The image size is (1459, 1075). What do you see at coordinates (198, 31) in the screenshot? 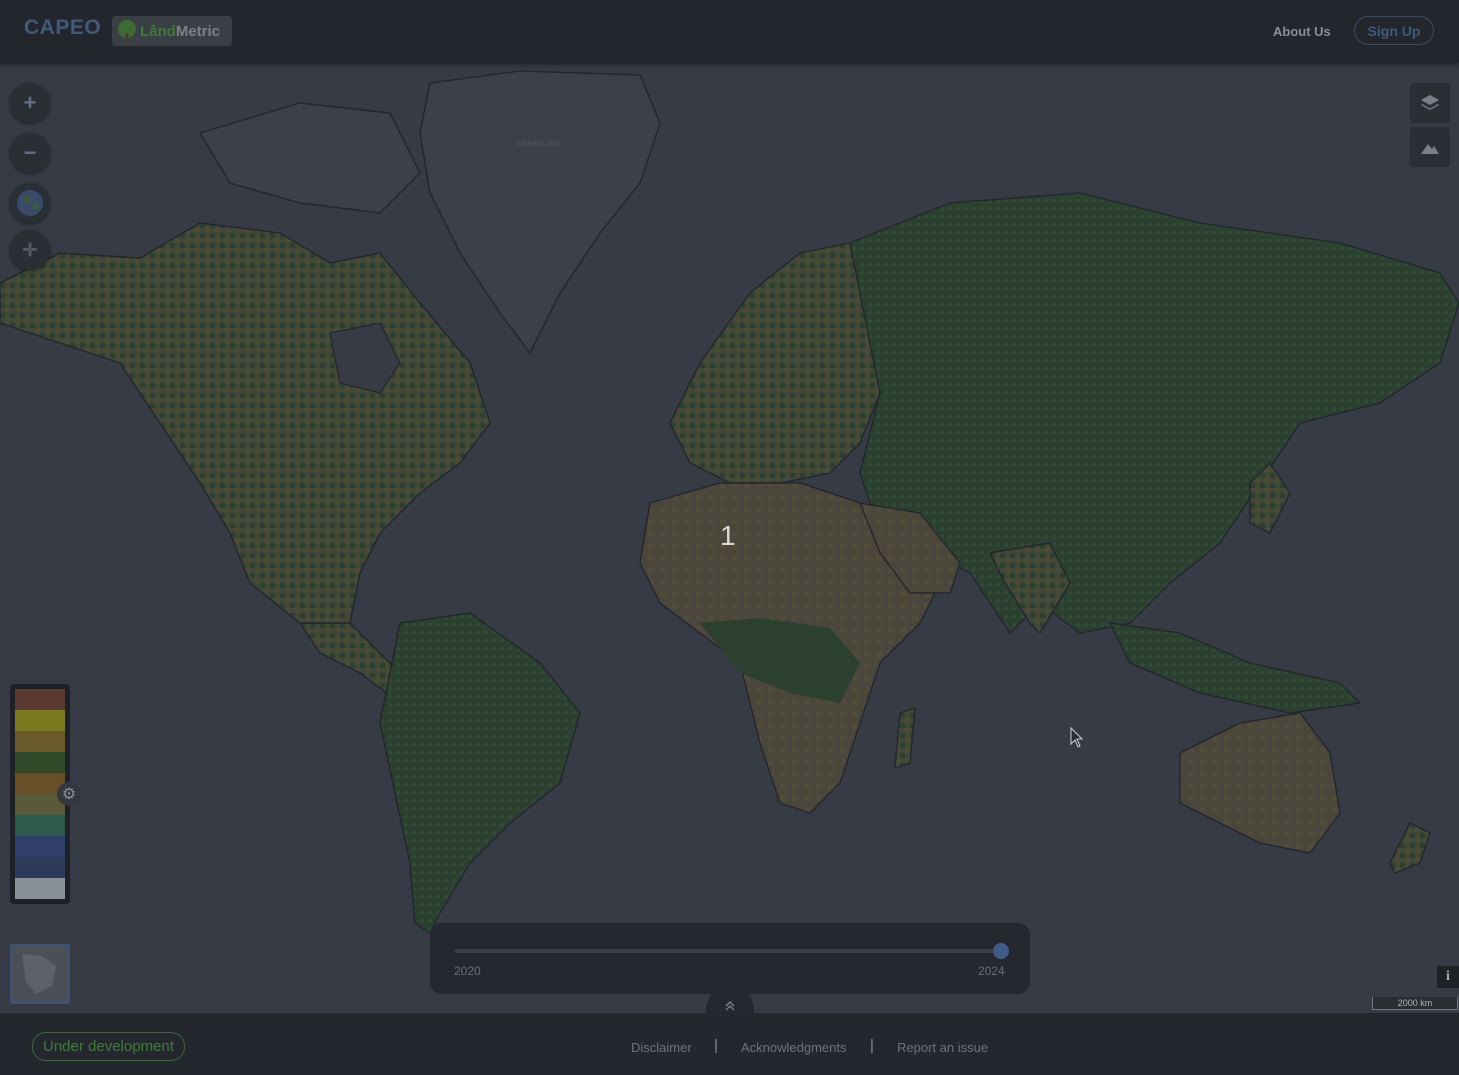
I see `logo-text-metric: Metric` at bounding box center [198, 31].